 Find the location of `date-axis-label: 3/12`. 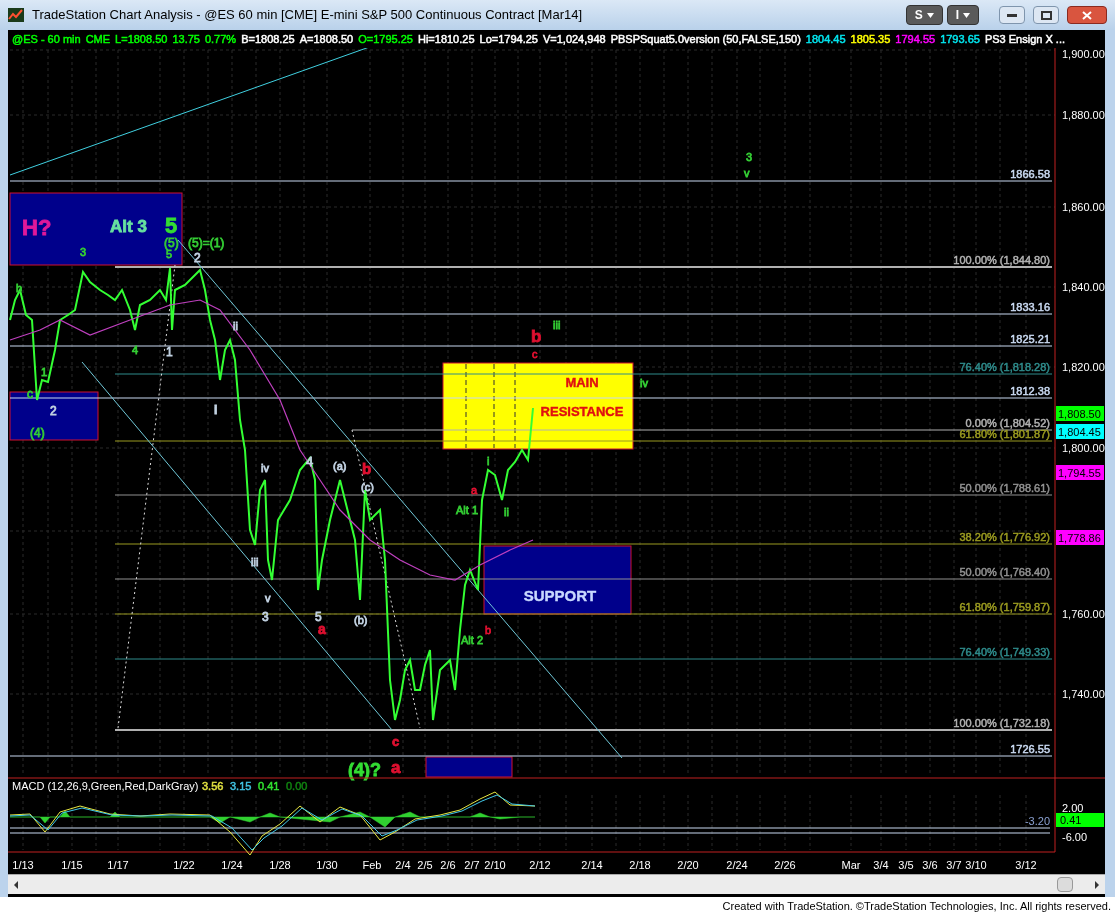

date-axis-label: 3/12 is located at coordinates (1026, 865).